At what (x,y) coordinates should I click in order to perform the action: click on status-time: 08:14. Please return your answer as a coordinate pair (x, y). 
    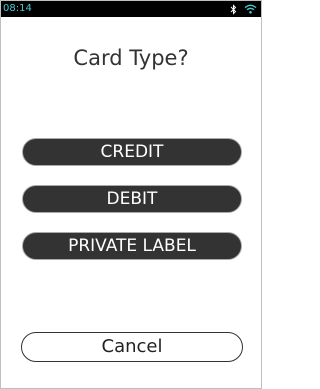
    Looking at the image, I should click on (17, 8).